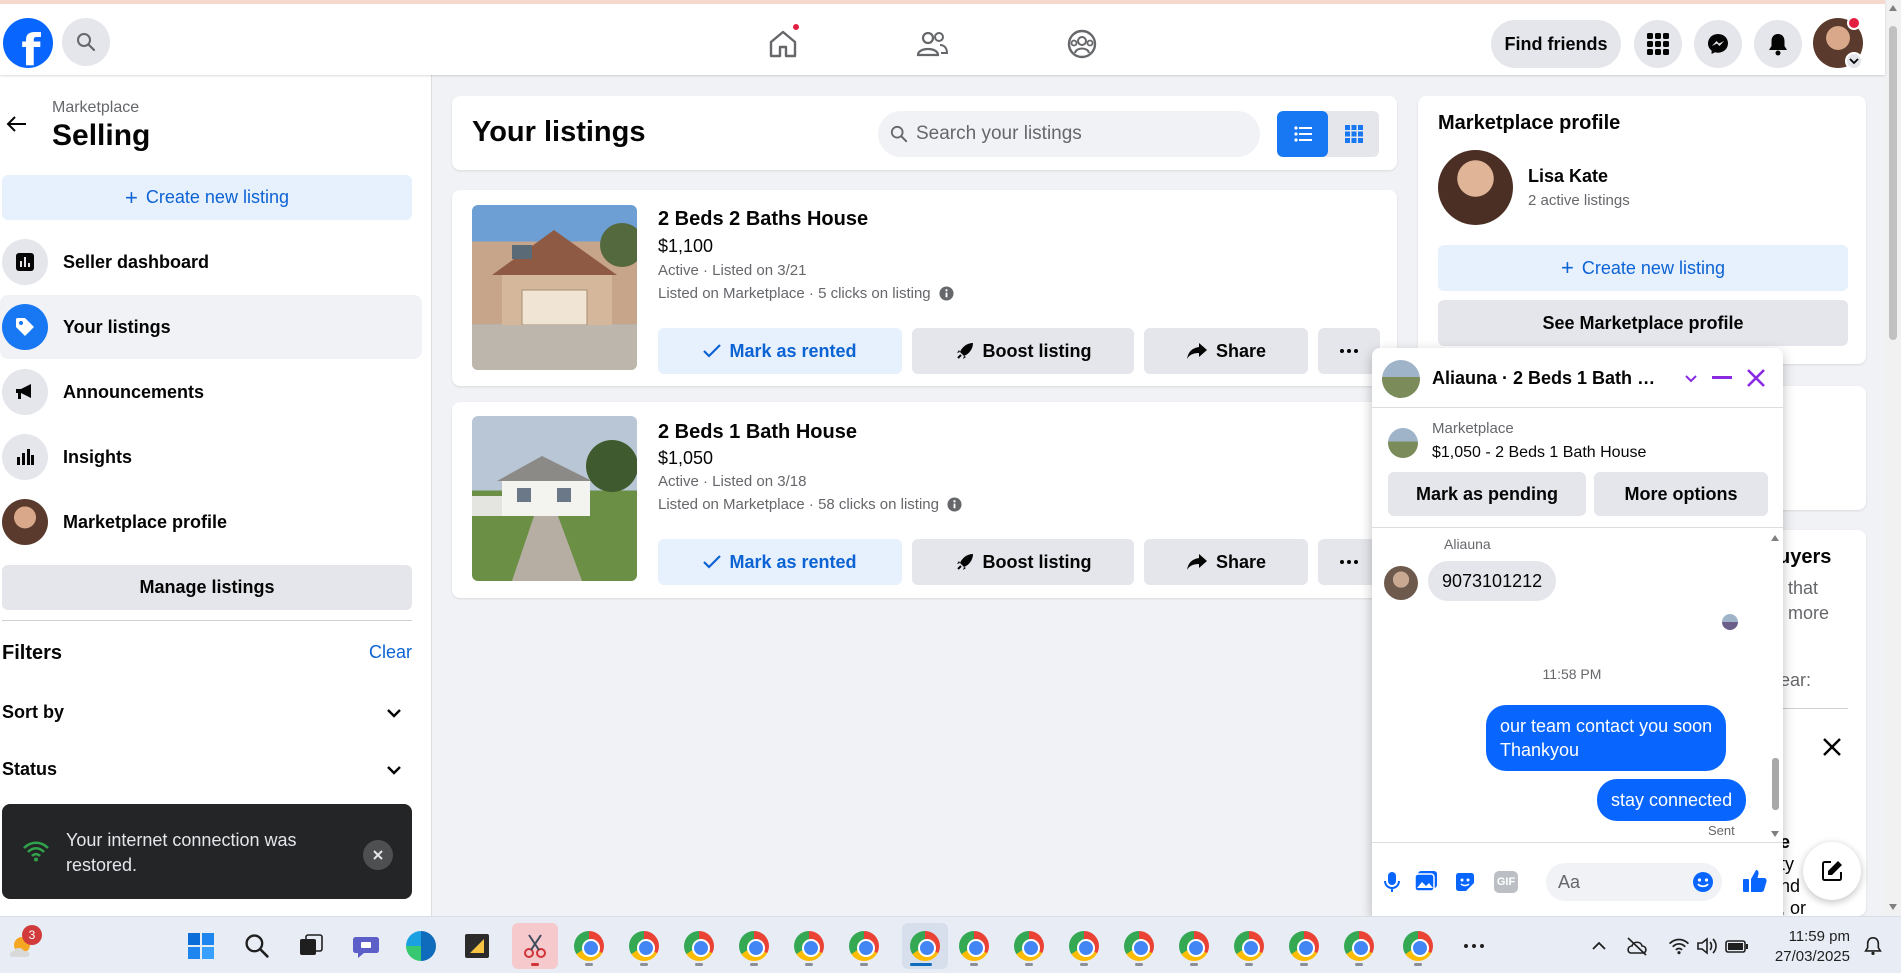  Describe the element at coordinates (1643, 323) in the screenshot. I see `see-marketplace-profile-button: See Marketplace profile` at that location.